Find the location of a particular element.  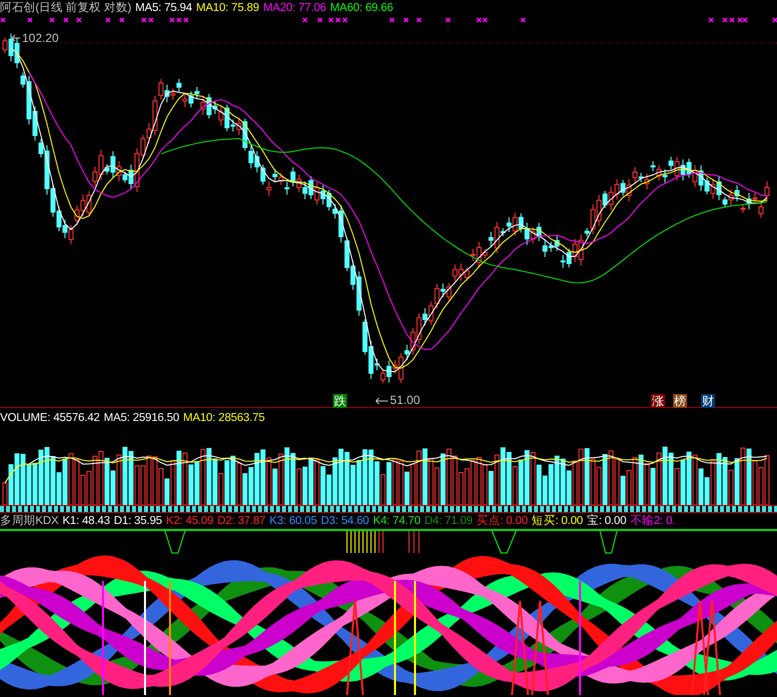

indicator-value: D3: 54.60 is located at coordinates (344, 521).